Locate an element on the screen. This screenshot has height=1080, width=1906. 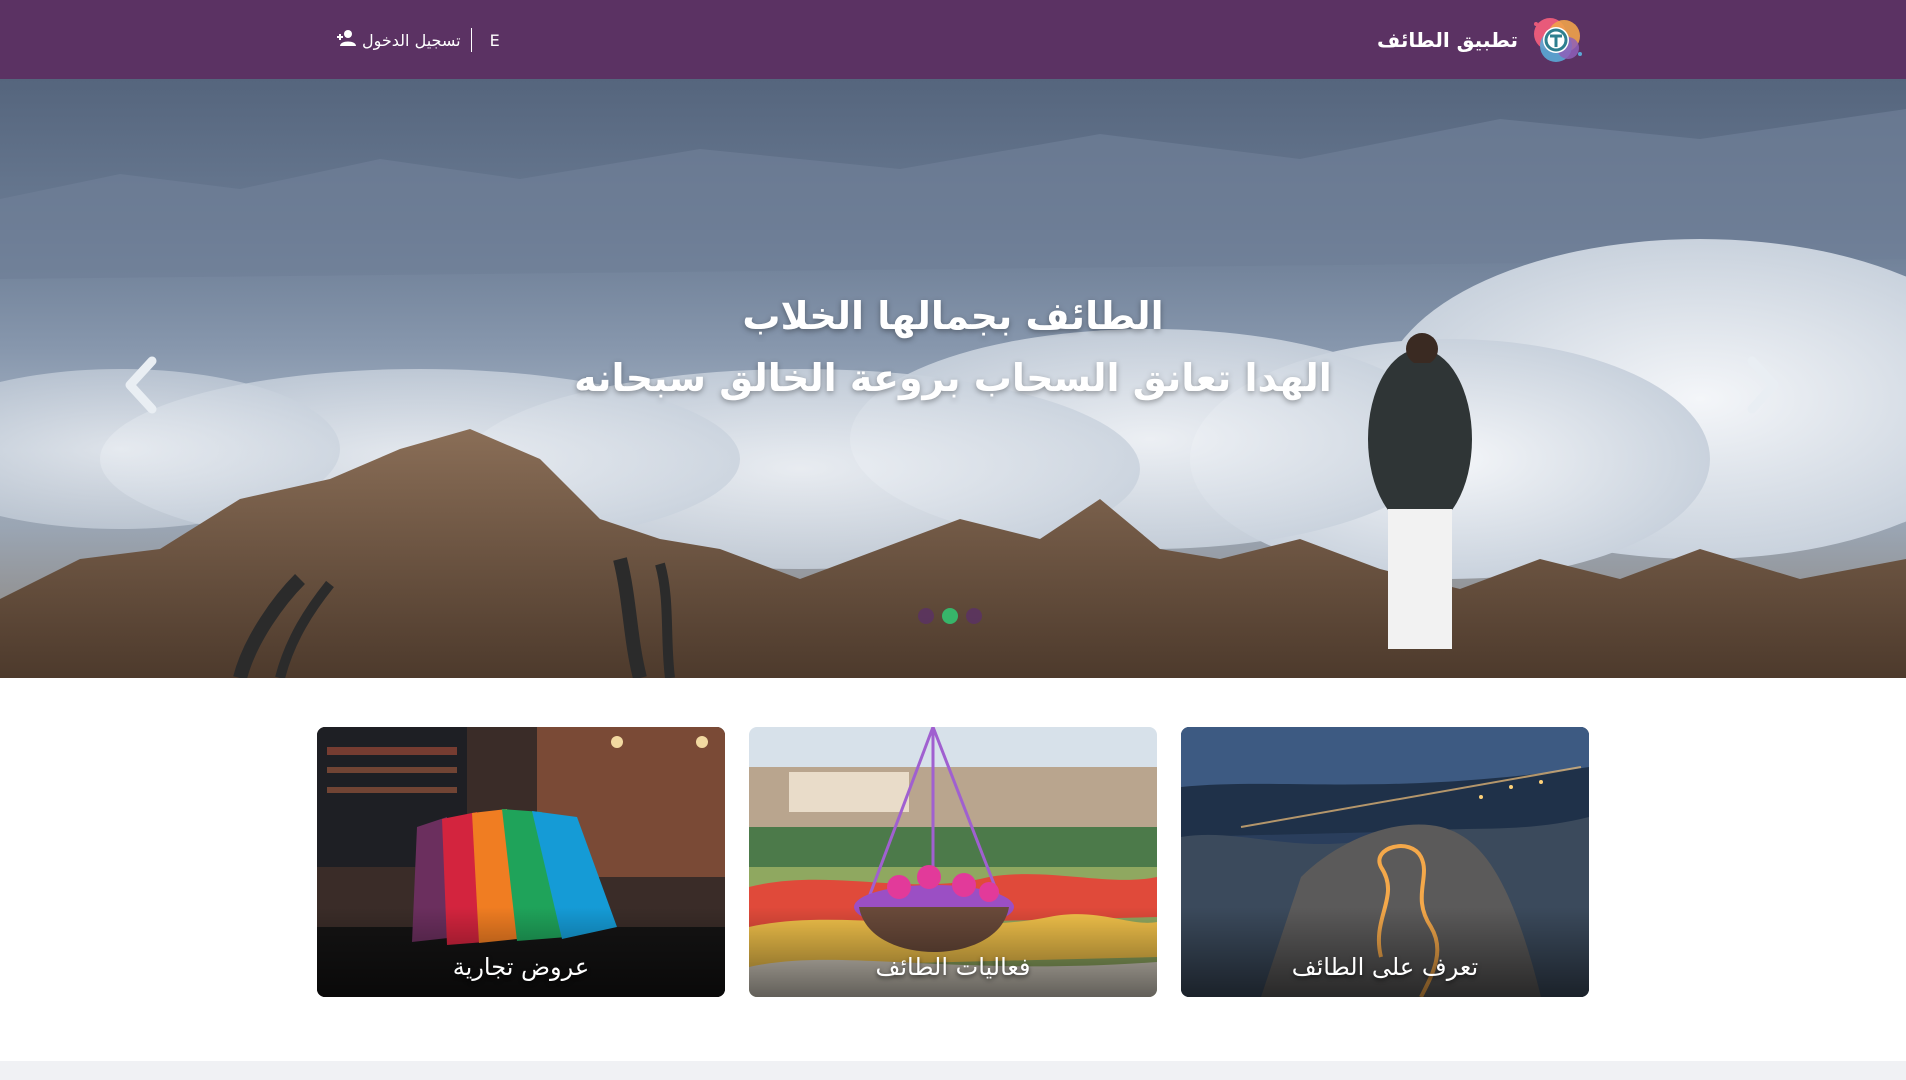
hero-title-line2: الهدا تعانق السحاب بروعة الخالق سبحانه is located at coordinates (953, 378).